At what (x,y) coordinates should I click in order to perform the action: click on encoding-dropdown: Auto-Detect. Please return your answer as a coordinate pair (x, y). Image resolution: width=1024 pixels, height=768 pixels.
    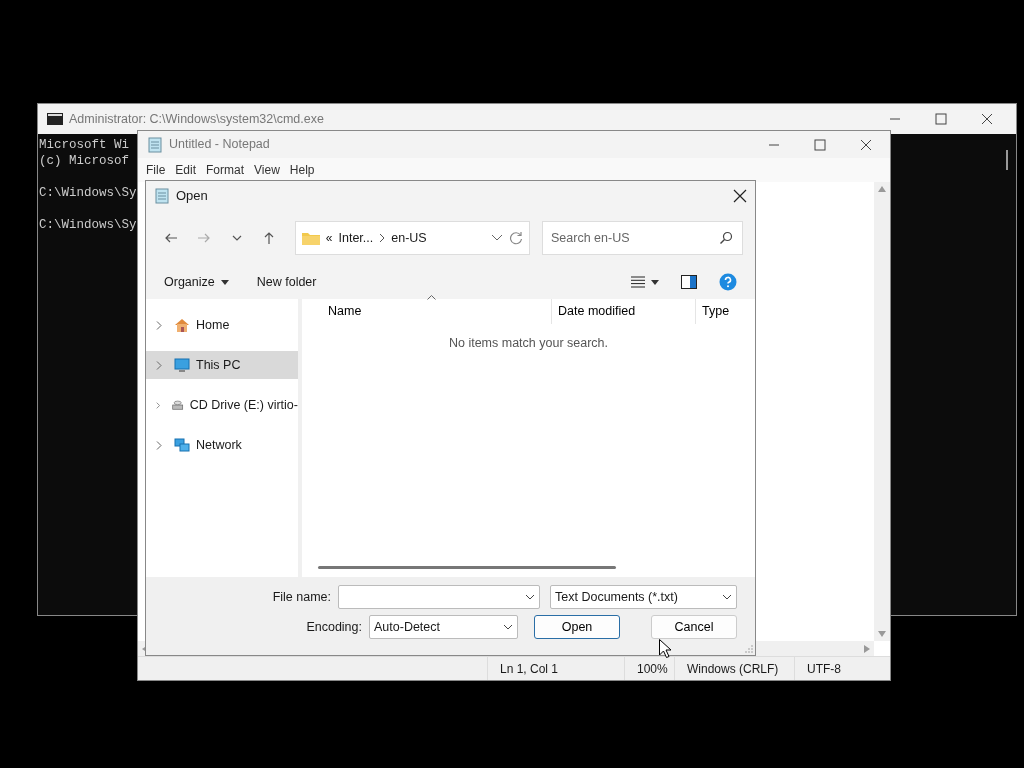
    Looking at the image, I should click on (443, 627).